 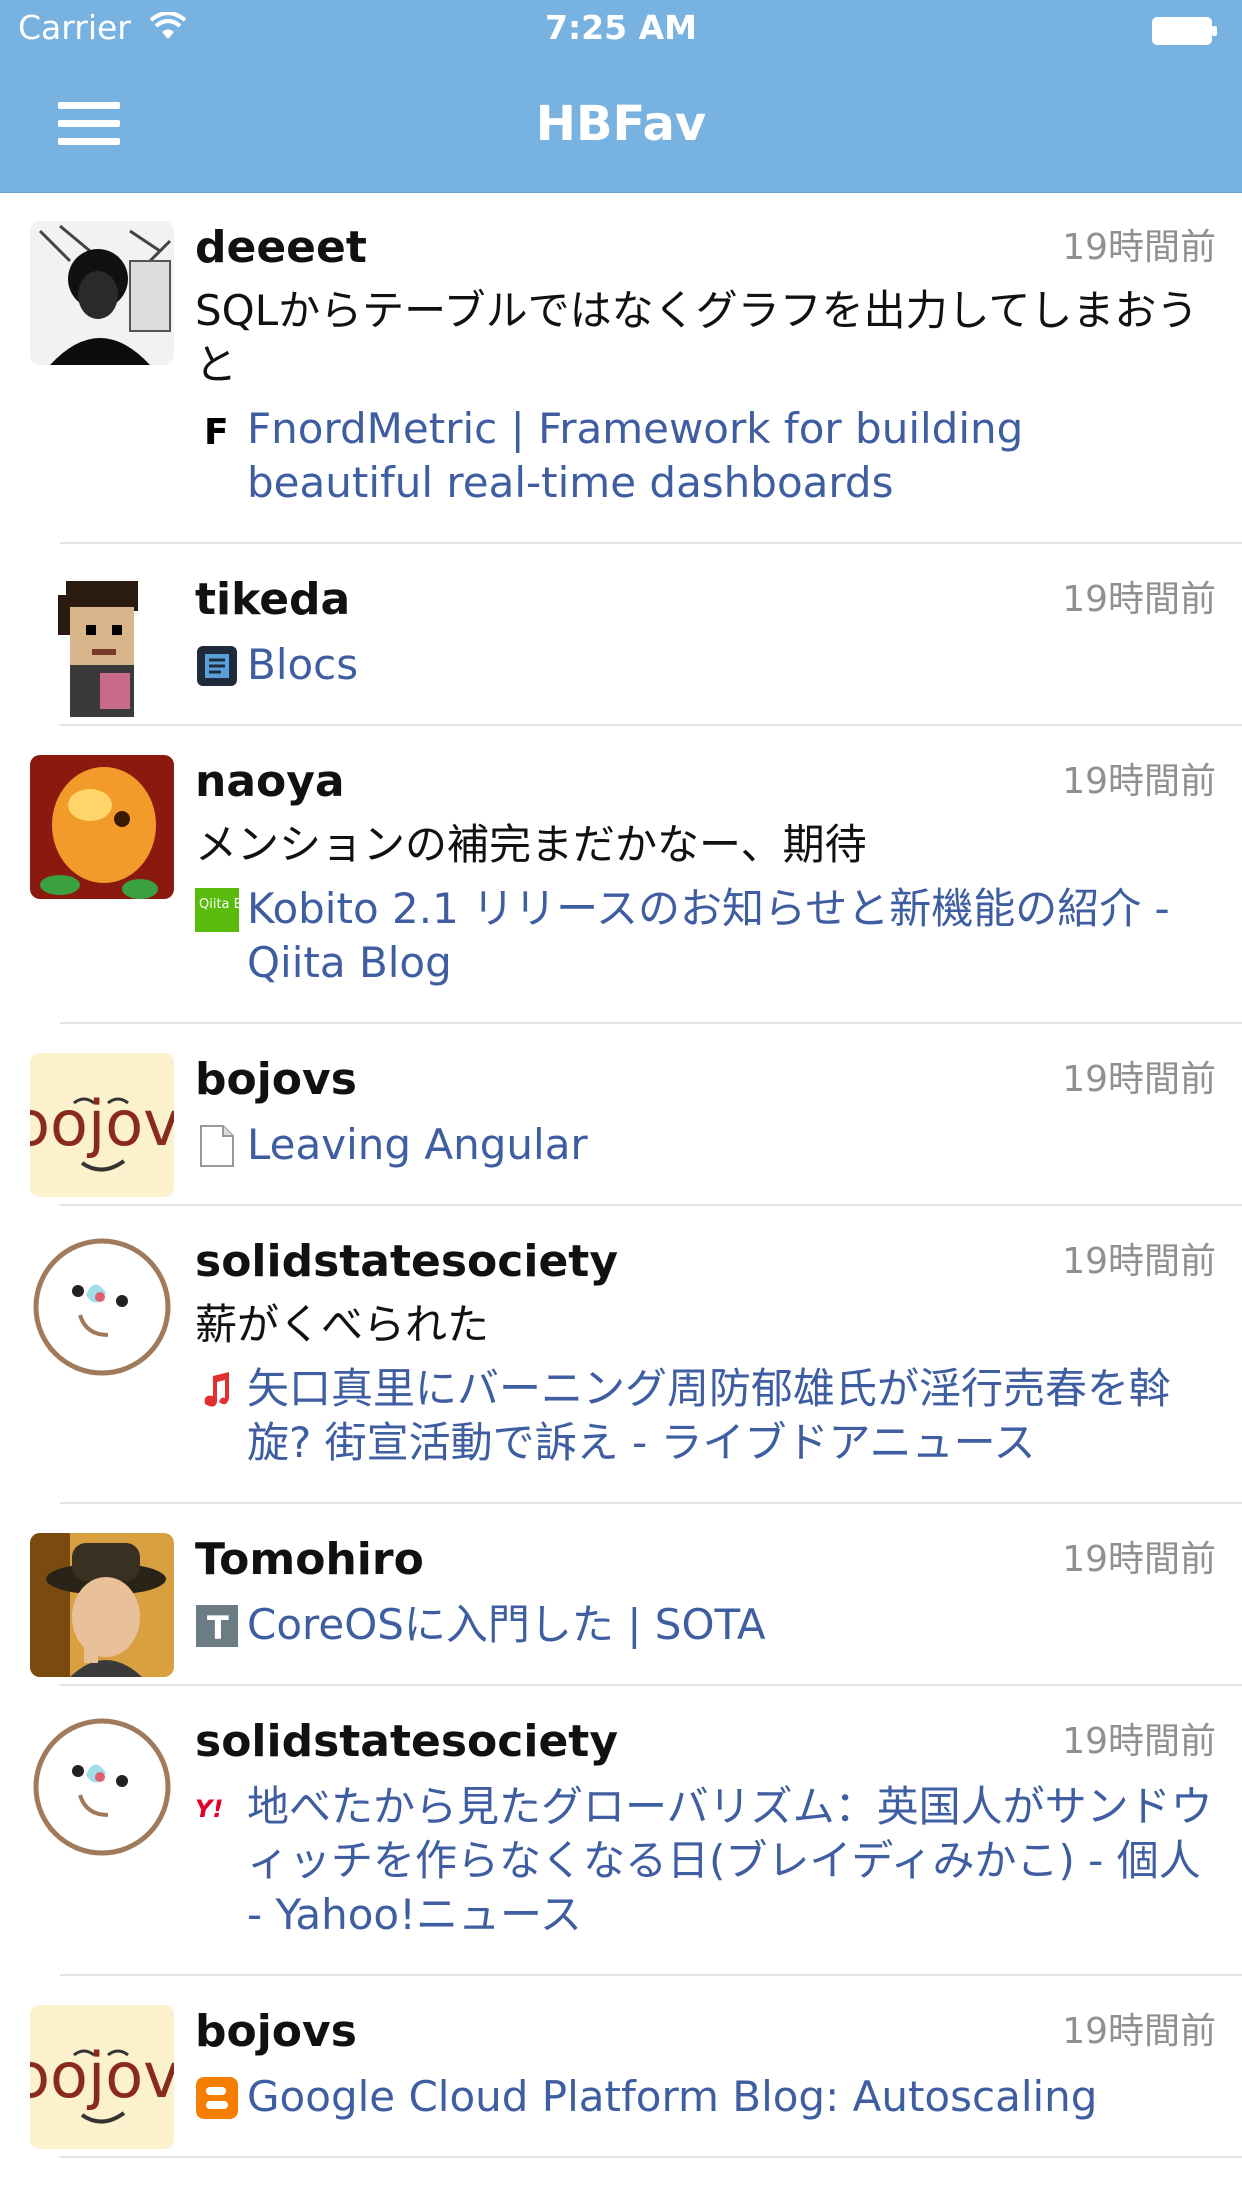 I want to click on yahoo-icon: Y!, so click(x=217, y=1808).